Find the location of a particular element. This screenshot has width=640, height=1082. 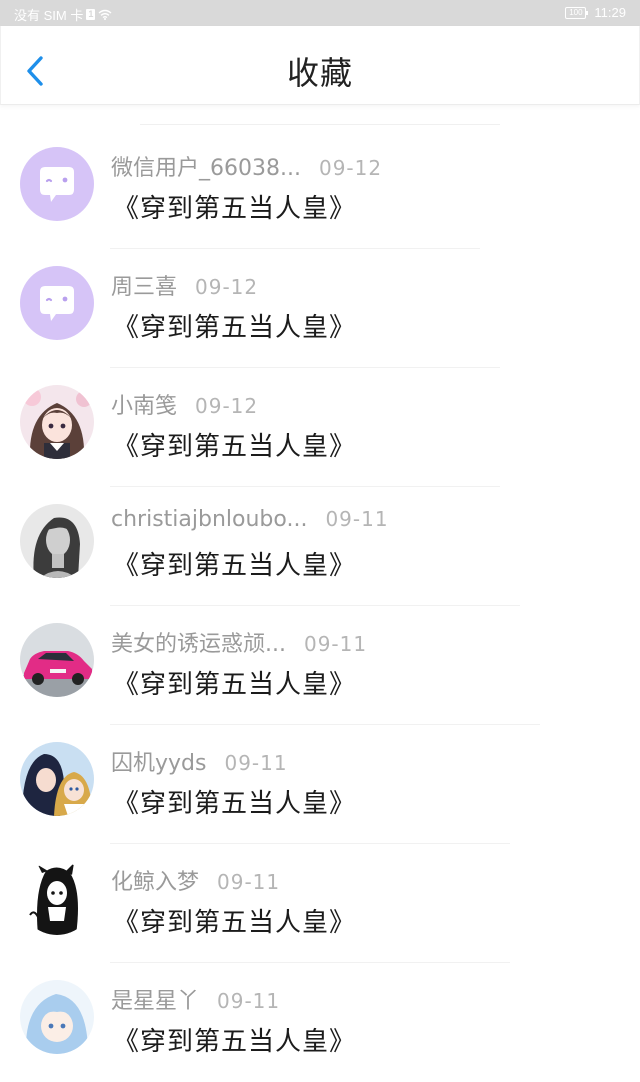

list-item: 美女的诱运惑颃... 09-11 《穿到第五当人皇》 is located at coordinates (320, 665).